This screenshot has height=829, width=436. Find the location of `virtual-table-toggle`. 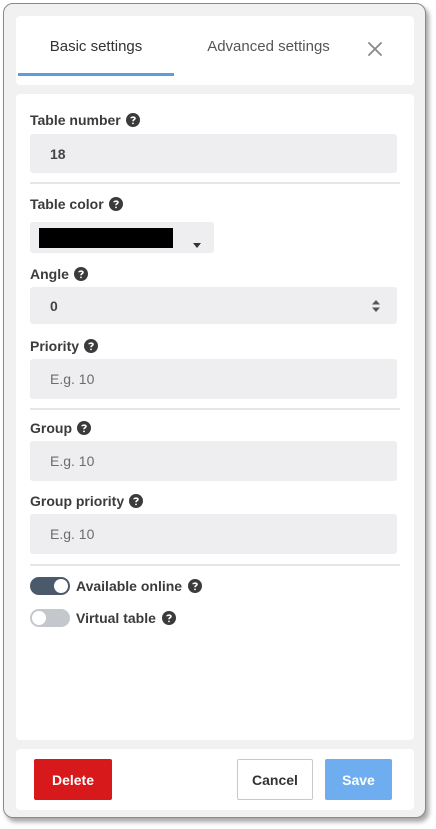

virtual-table-toggle is located at coordinates (50, 618).